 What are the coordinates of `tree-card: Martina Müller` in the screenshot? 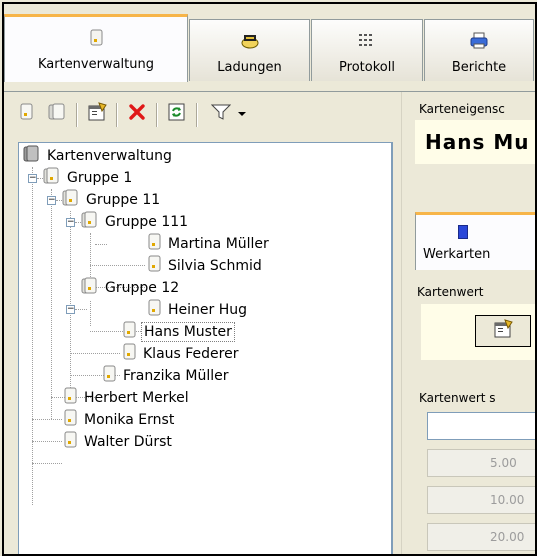 It's located at (209, 244).